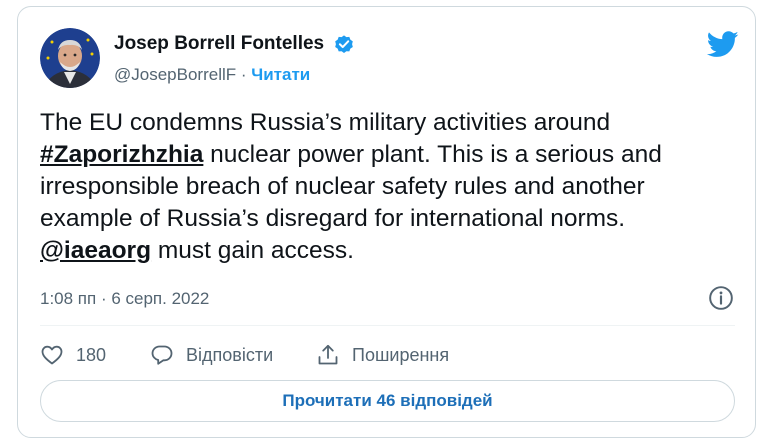  I want to click on divider, so click(387, 325).